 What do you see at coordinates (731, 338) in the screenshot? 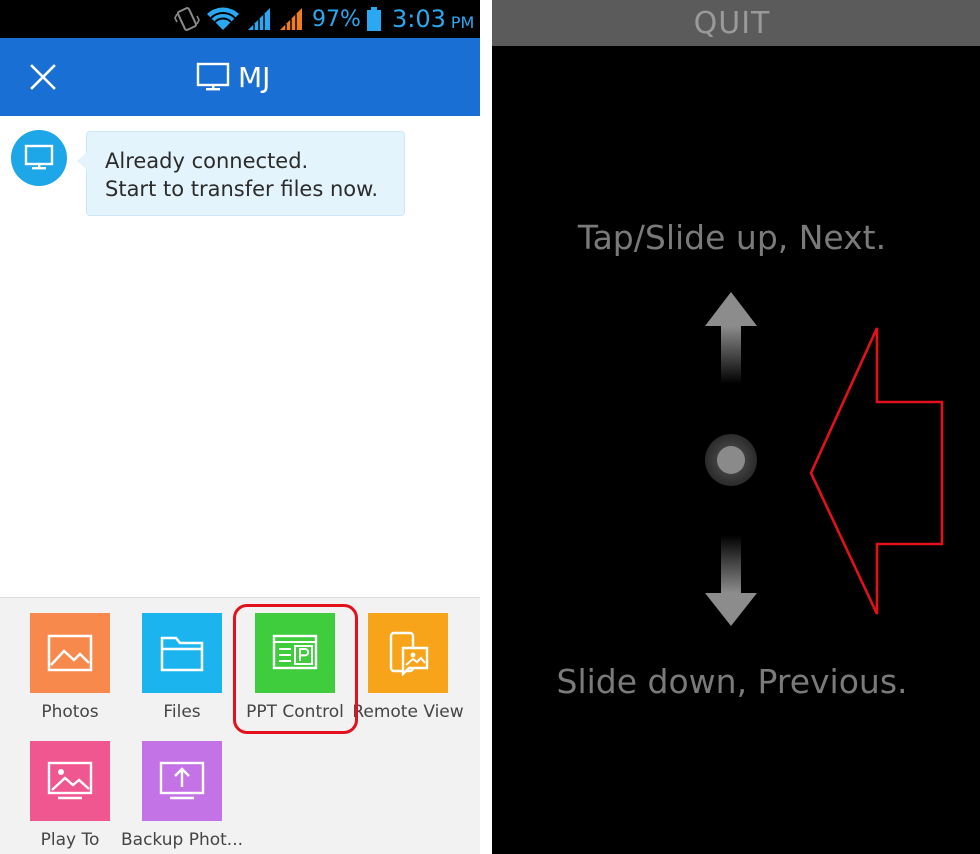
I see `up-arrow-icon` at bounding box center [731, 338].